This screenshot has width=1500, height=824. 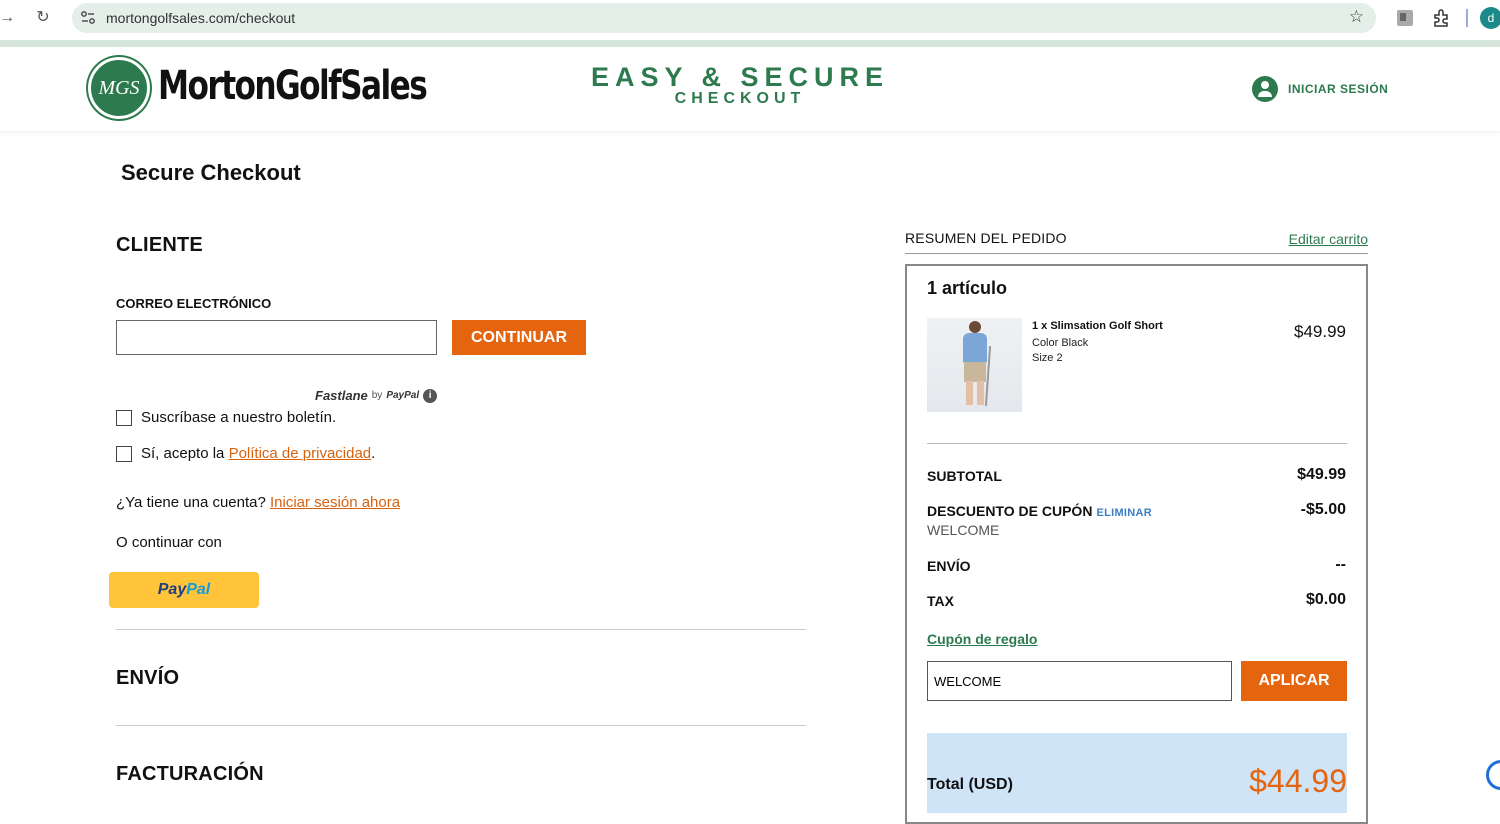 I want to click on checkout-tagline: EASY & SECURE CHECKOUT, so click(x=740, y=85).